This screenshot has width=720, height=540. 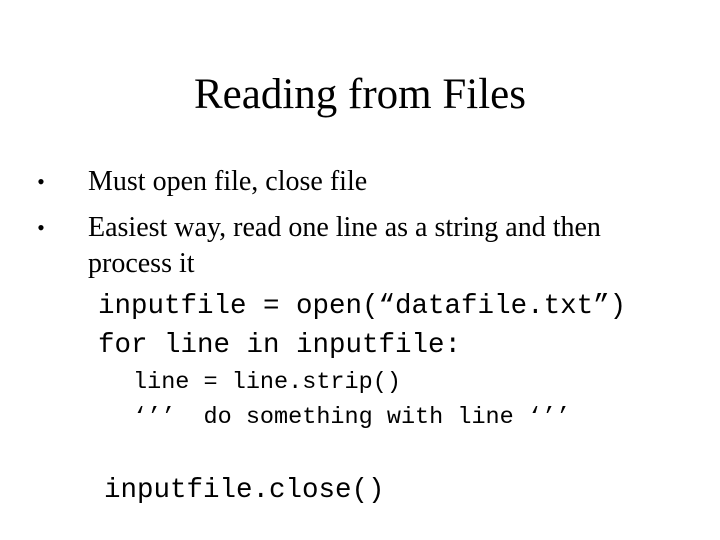 What do you see at coordinates (352, 417) in the screenshot?
I see `code-line-comment: ‘’’ do something with line ‘’’` at bounding box center [352, 417].